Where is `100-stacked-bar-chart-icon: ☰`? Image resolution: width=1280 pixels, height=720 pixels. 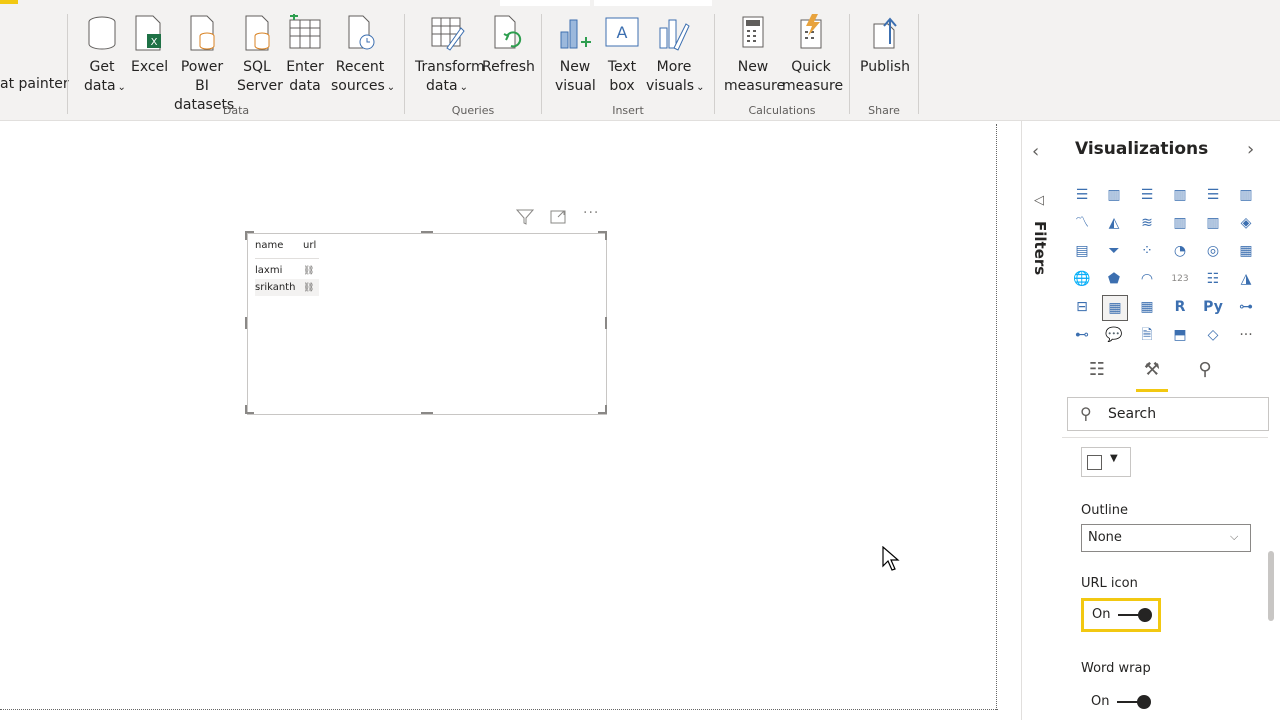
100-stacked-bar-chart-icon: ☰ is located at coordinates (1213, 195).